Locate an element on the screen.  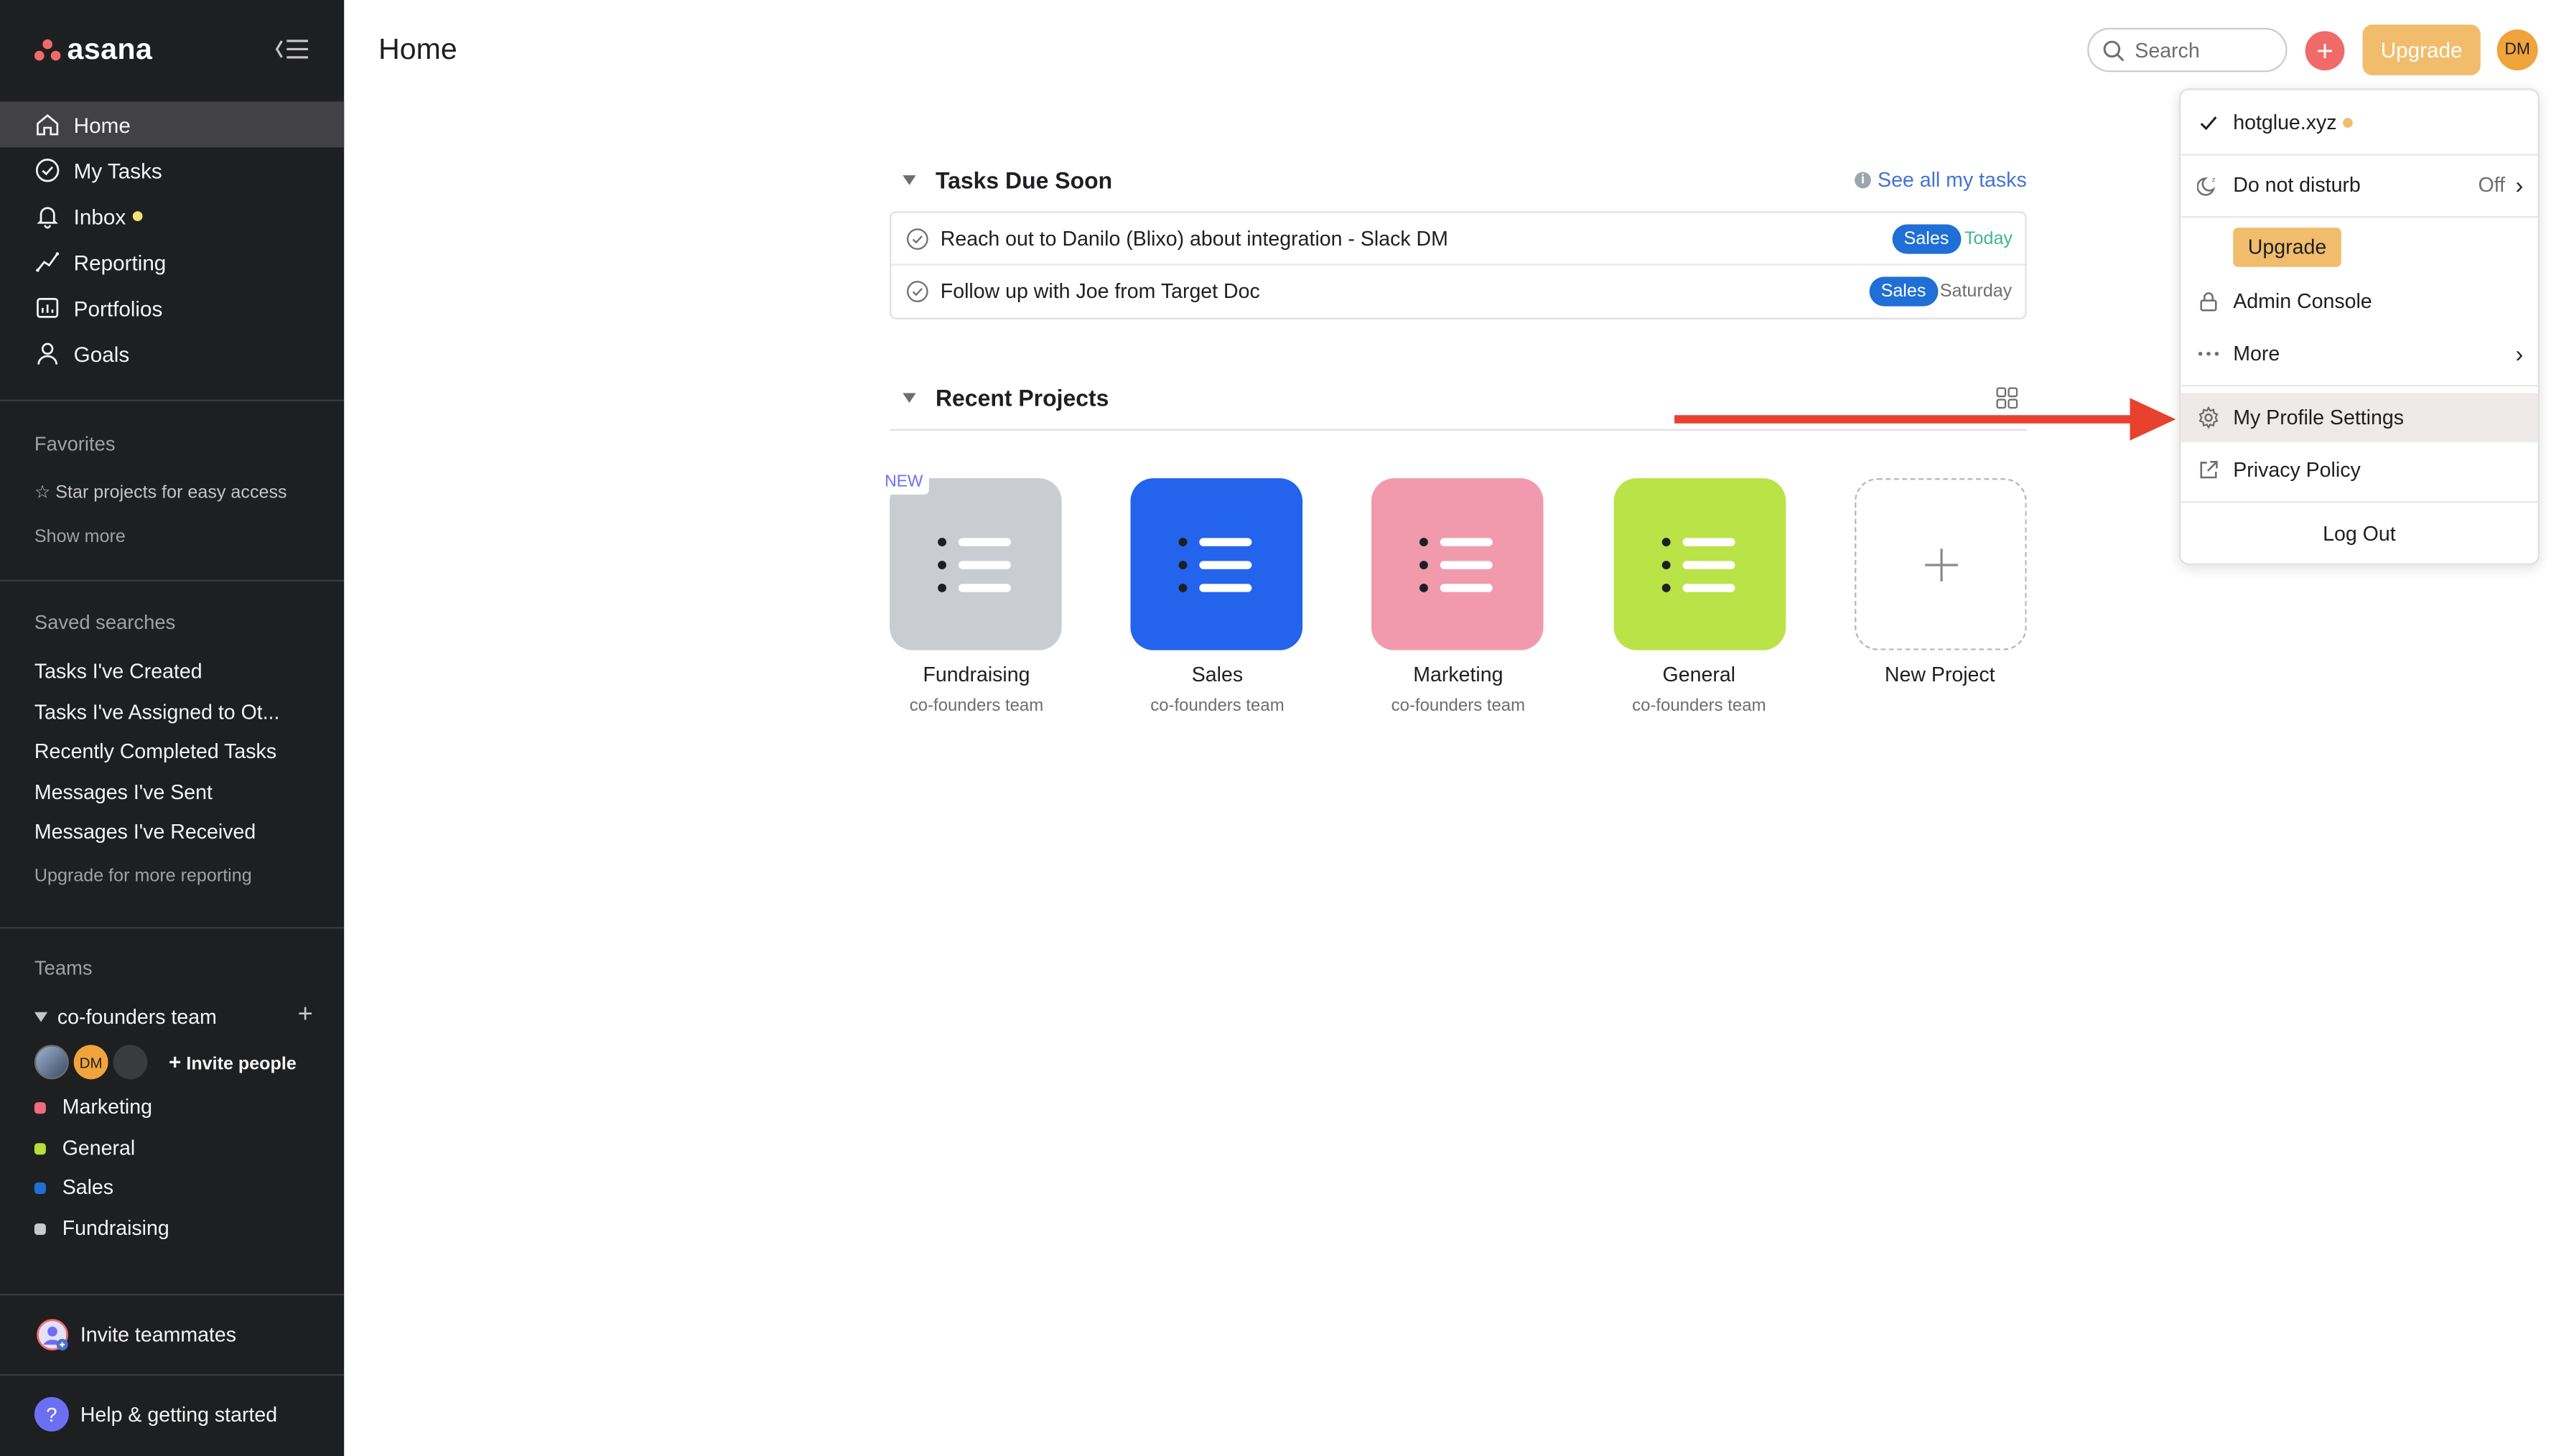
goals-icon is located at coordinates (48, 353).